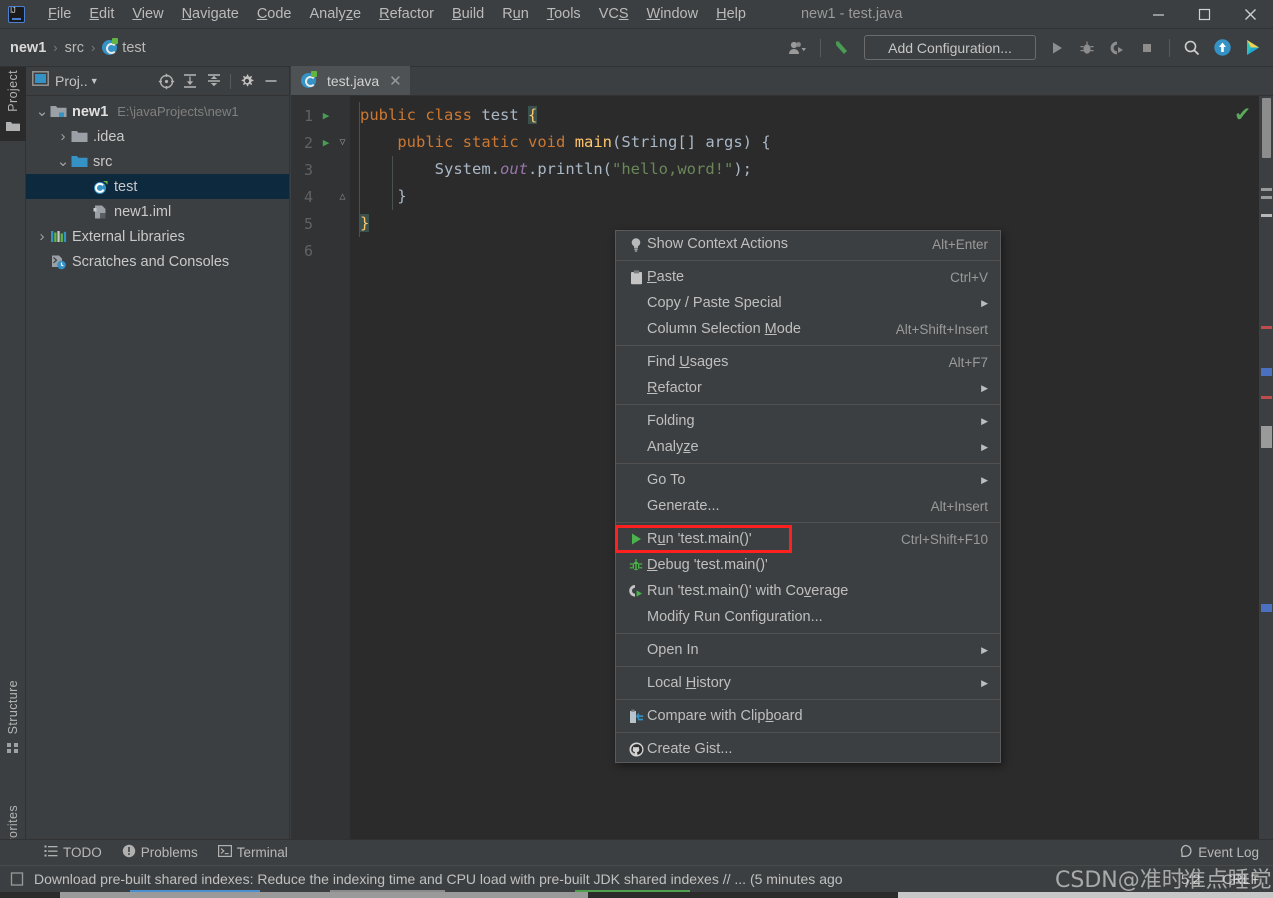 This screenshot has height=898, width=1273. Describe the element at coordinates (147, 14) in the screenshot. I see `menu-view: View` at that location.